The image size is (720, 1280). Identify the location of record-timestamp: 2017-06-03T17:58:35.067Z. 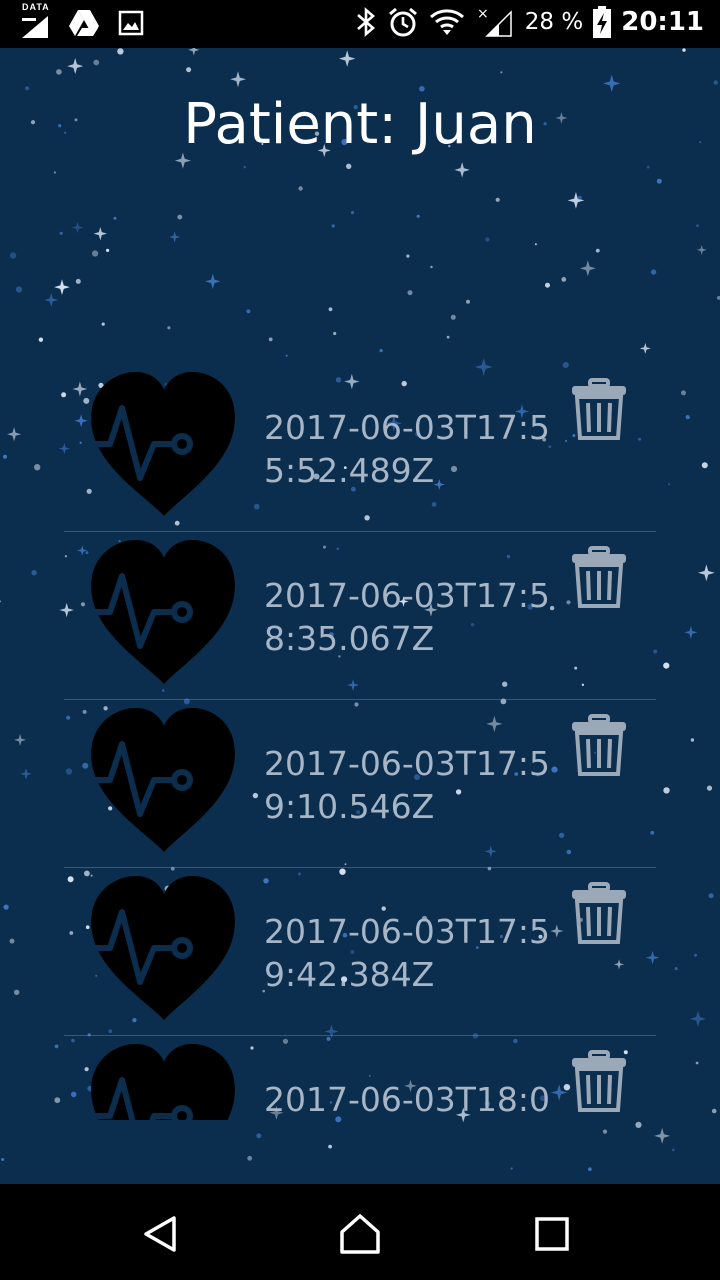
(407, 617).